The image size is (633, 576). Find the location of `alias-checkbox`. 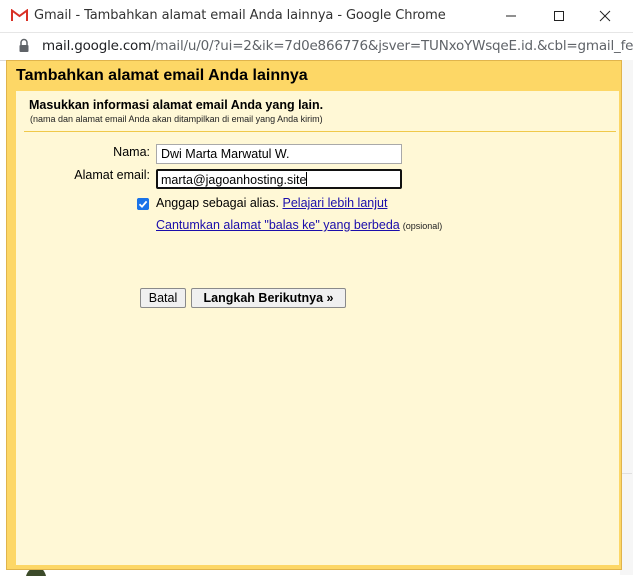

alias-checkbox is located at coordinates (143, 204).